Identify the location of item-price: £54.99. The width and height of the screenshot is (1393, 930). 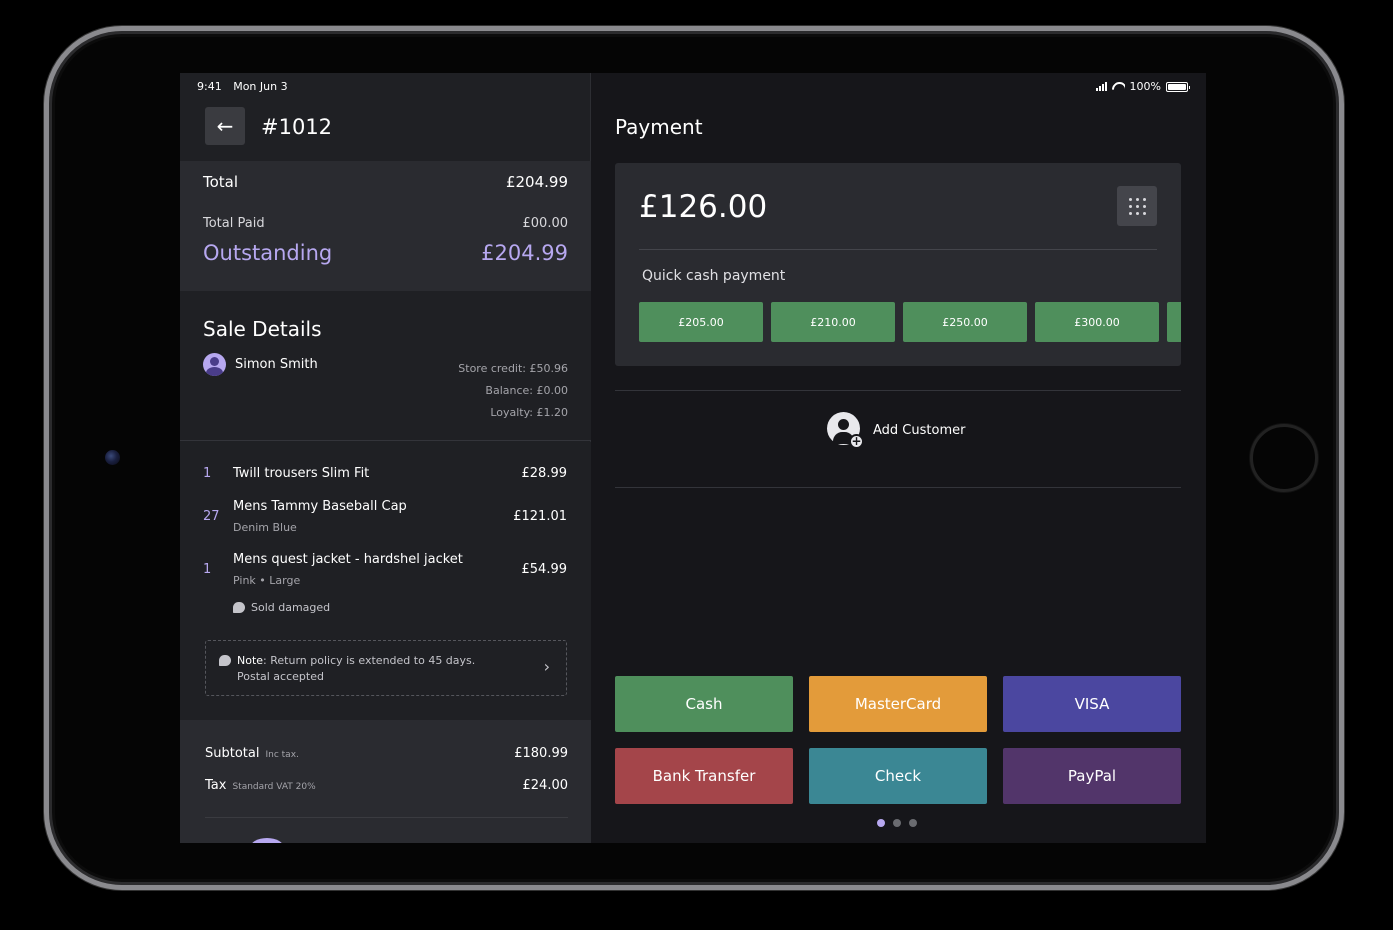
(544, 569).